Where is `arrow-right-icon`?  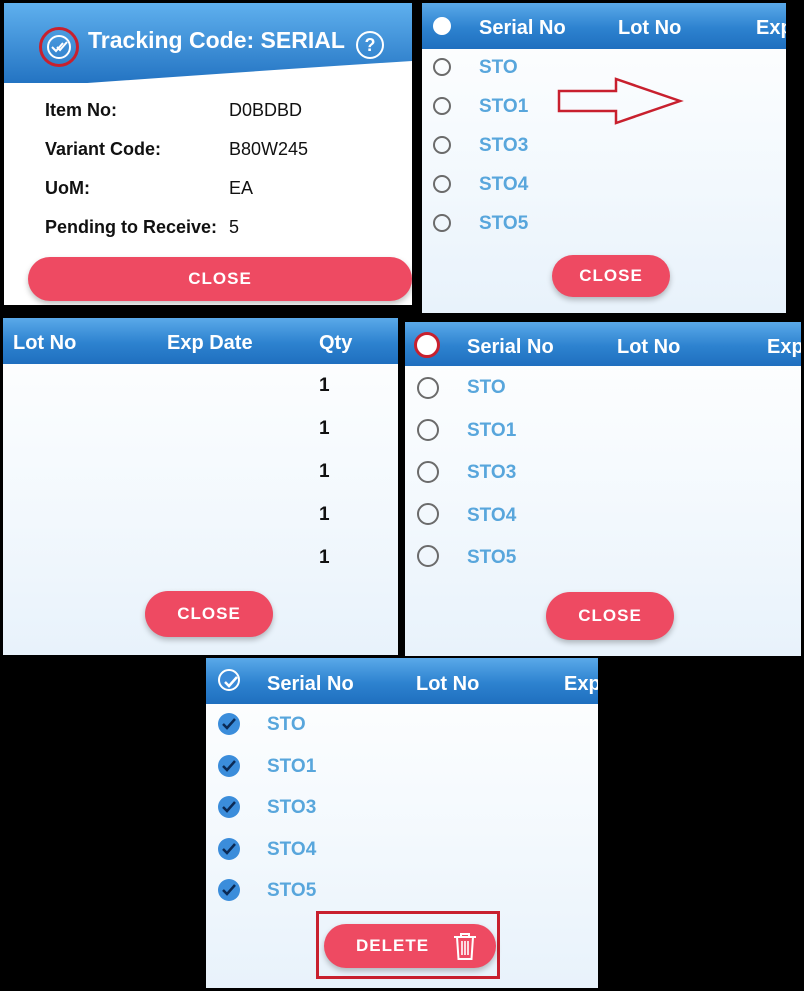 arrow-right-icon is located at coordinates (620, 101).